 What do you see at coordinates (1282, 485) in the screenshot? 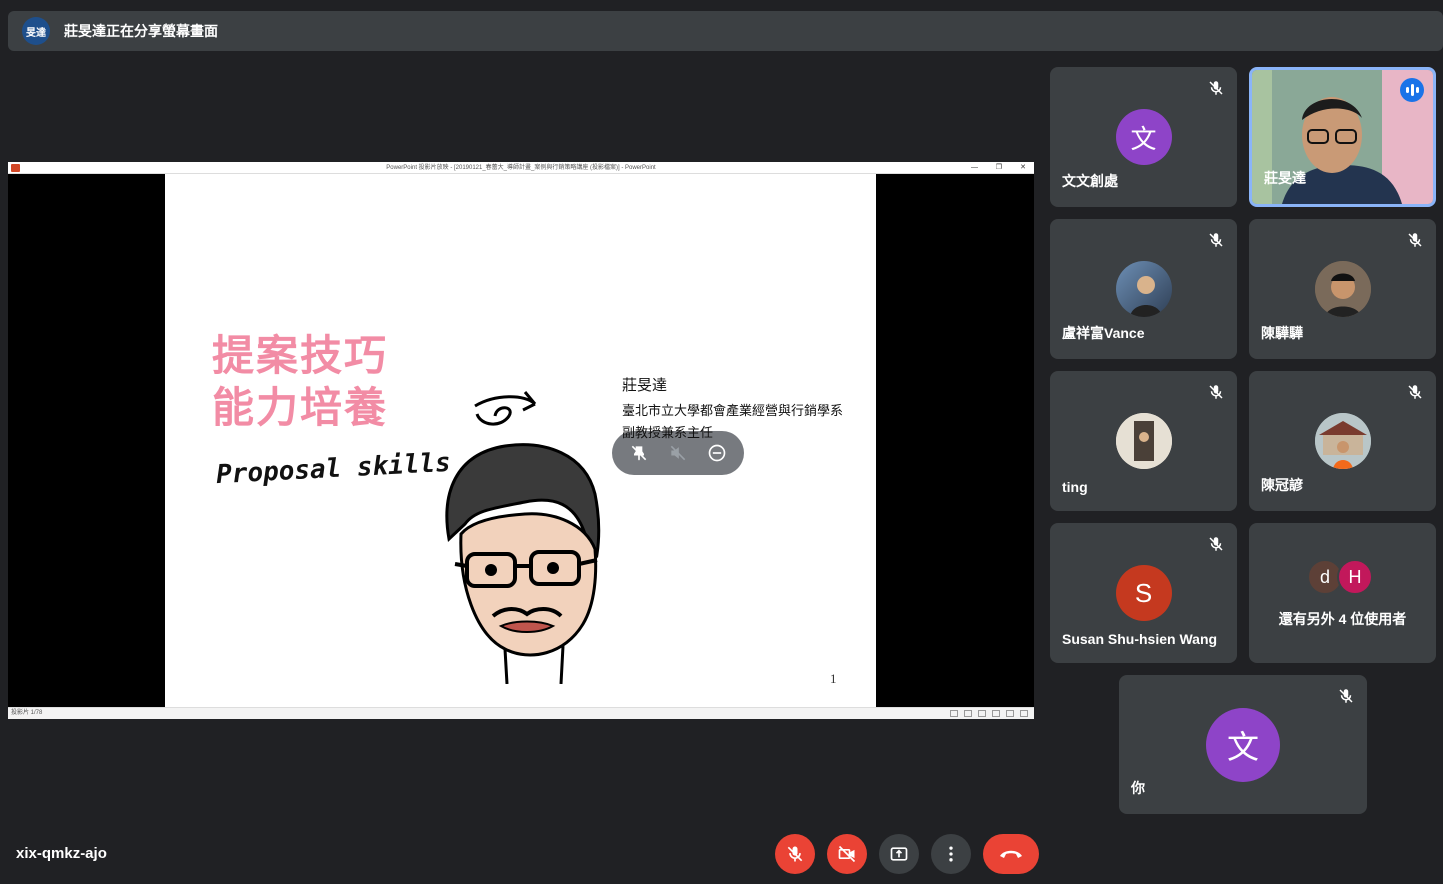
I see `participant-name: 陳冠諺` at bounding box center [1282, 485].